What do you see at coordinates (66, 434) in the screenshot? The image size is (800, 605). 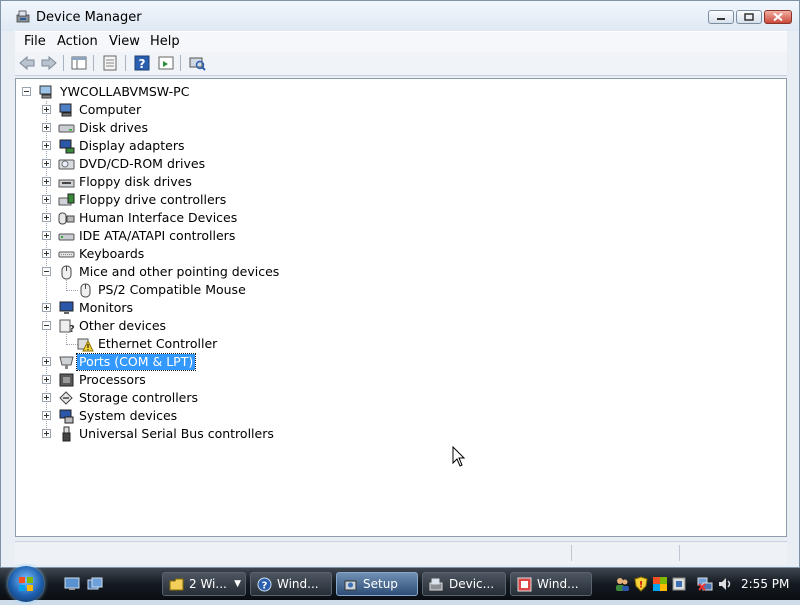 I see `usb-icon` at bounding box center [66, 434].